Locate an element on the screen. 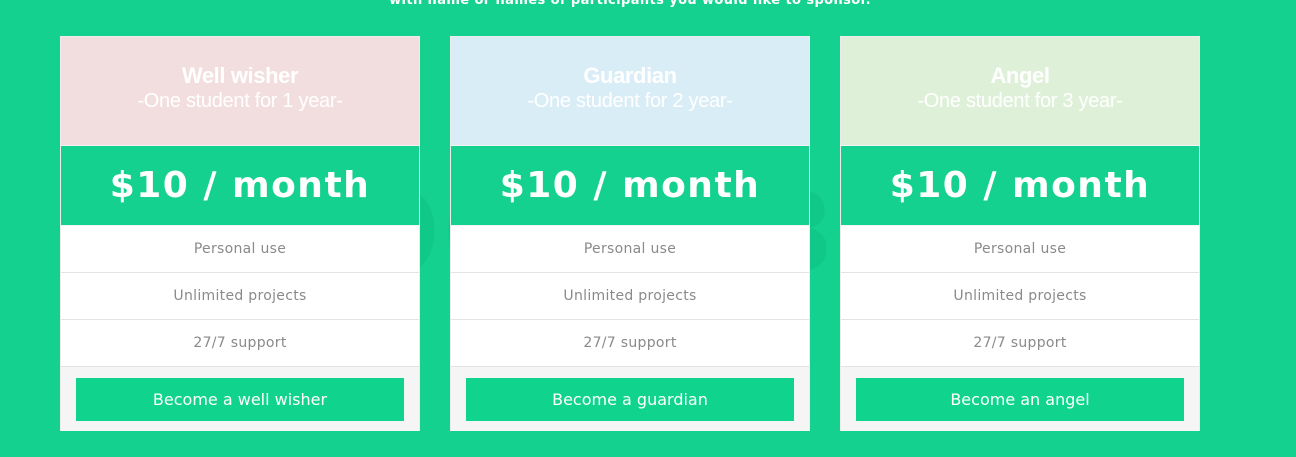 This screenshot has width=1296, height=457. plan-footer: Become an angel is located at coordinates (1020, 399).